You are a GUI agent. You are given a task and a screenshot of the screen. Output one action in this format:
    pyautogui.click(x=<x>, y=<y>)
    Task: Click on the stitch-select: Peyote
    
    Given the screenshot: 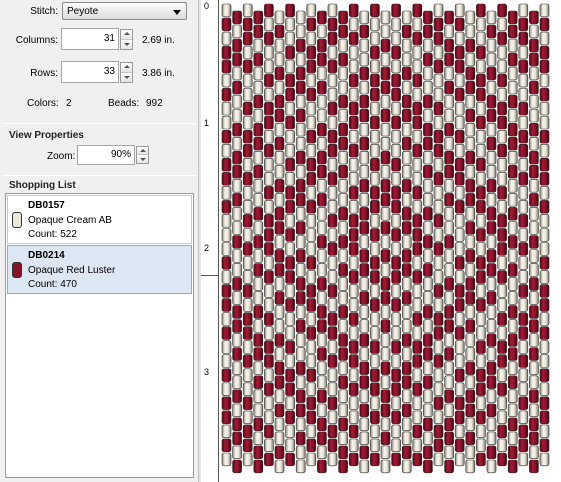 What is the action you would take?
    pyautogui.click(x=124, y=11)
    